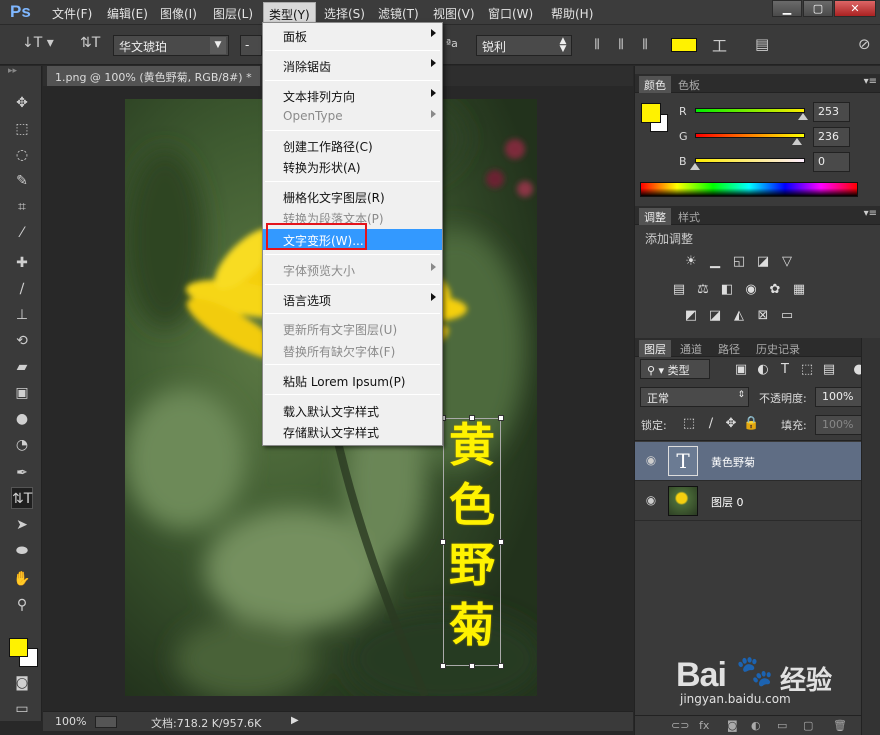 The height and width of the screenshot is (735, 880). I want to click on character-panel-icon: ▤, so click(762, 44).